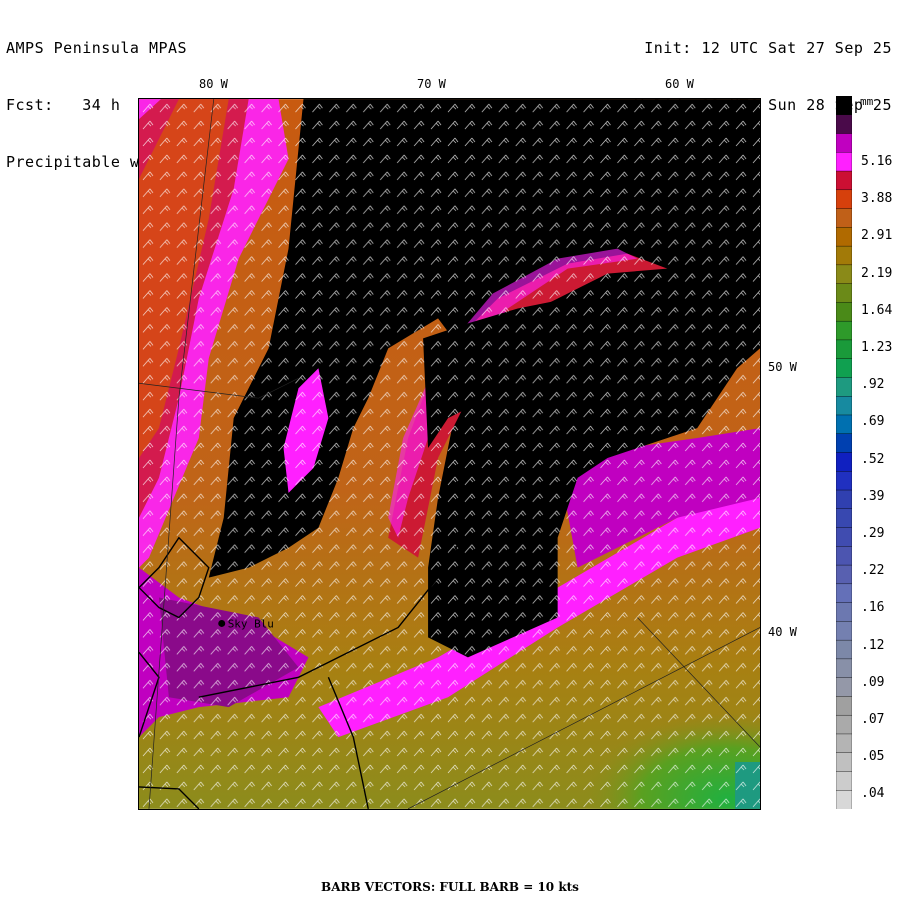 Image resolution: width=900 pixels, height=900 pixels. What do you see at coordinates (877, 347) in the screenshot?
I see `colorbar-label: 1.23` at bounding box center [877, 347].